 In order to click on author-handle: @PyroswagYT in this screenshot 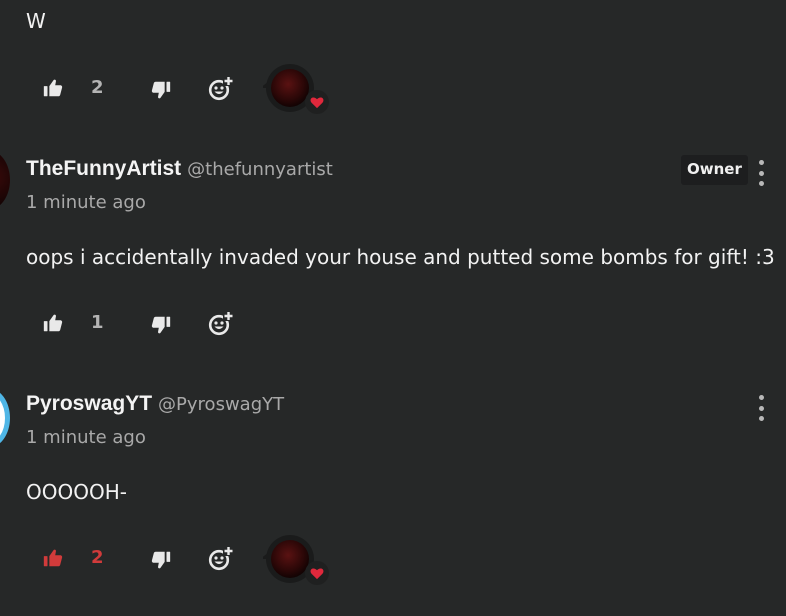, I will do `click(221, 404)`.